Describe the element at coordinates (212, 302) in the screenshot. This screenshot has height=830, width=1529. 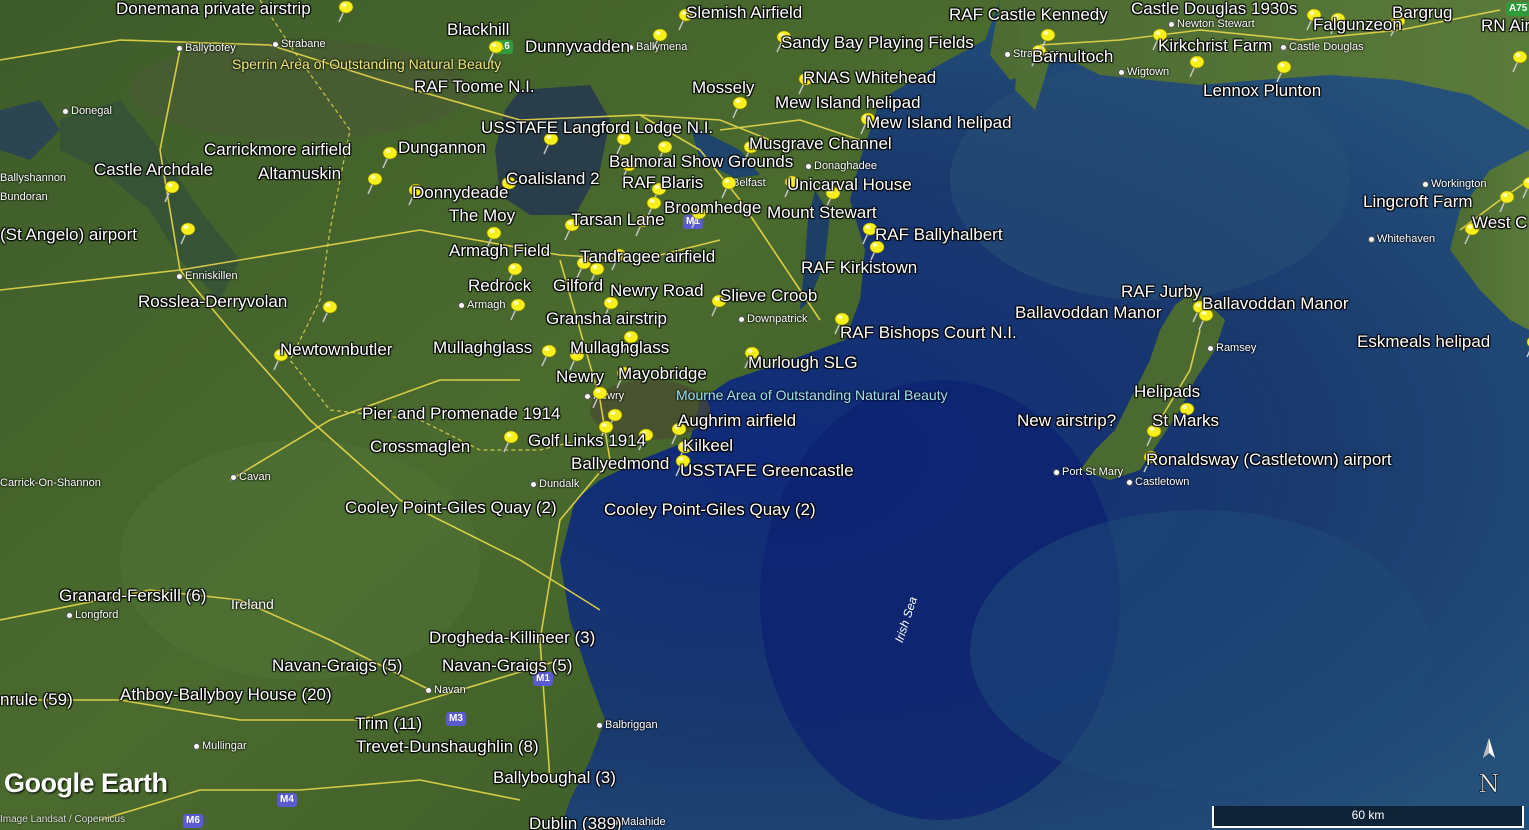
I see `place-label: Rosslea-Derryvolan` at that location.